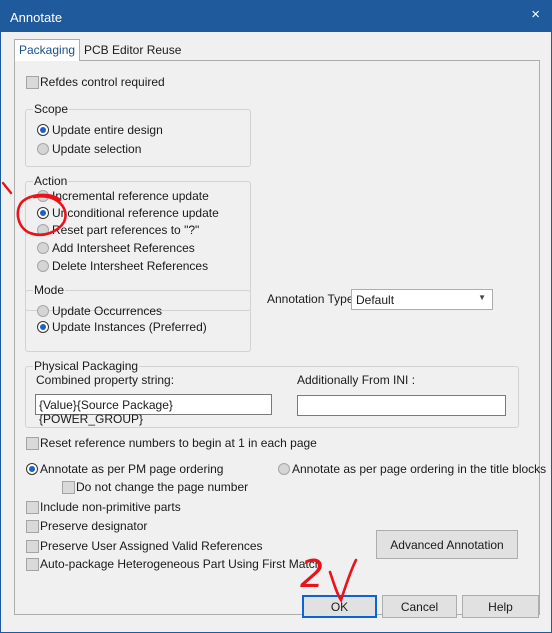 The height and width of the screenshot is (633, 552). Describe the element at coordinates (86, 366) in the screenshot. I see `physical-packaging-label: Physical Packaging` at that location.